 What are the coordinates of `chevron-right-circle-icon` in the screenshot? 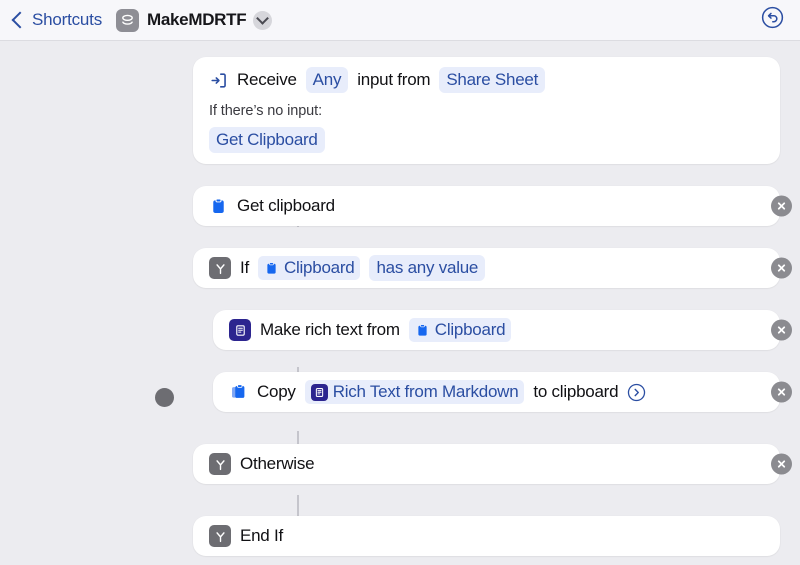 It's located at (636, 392).